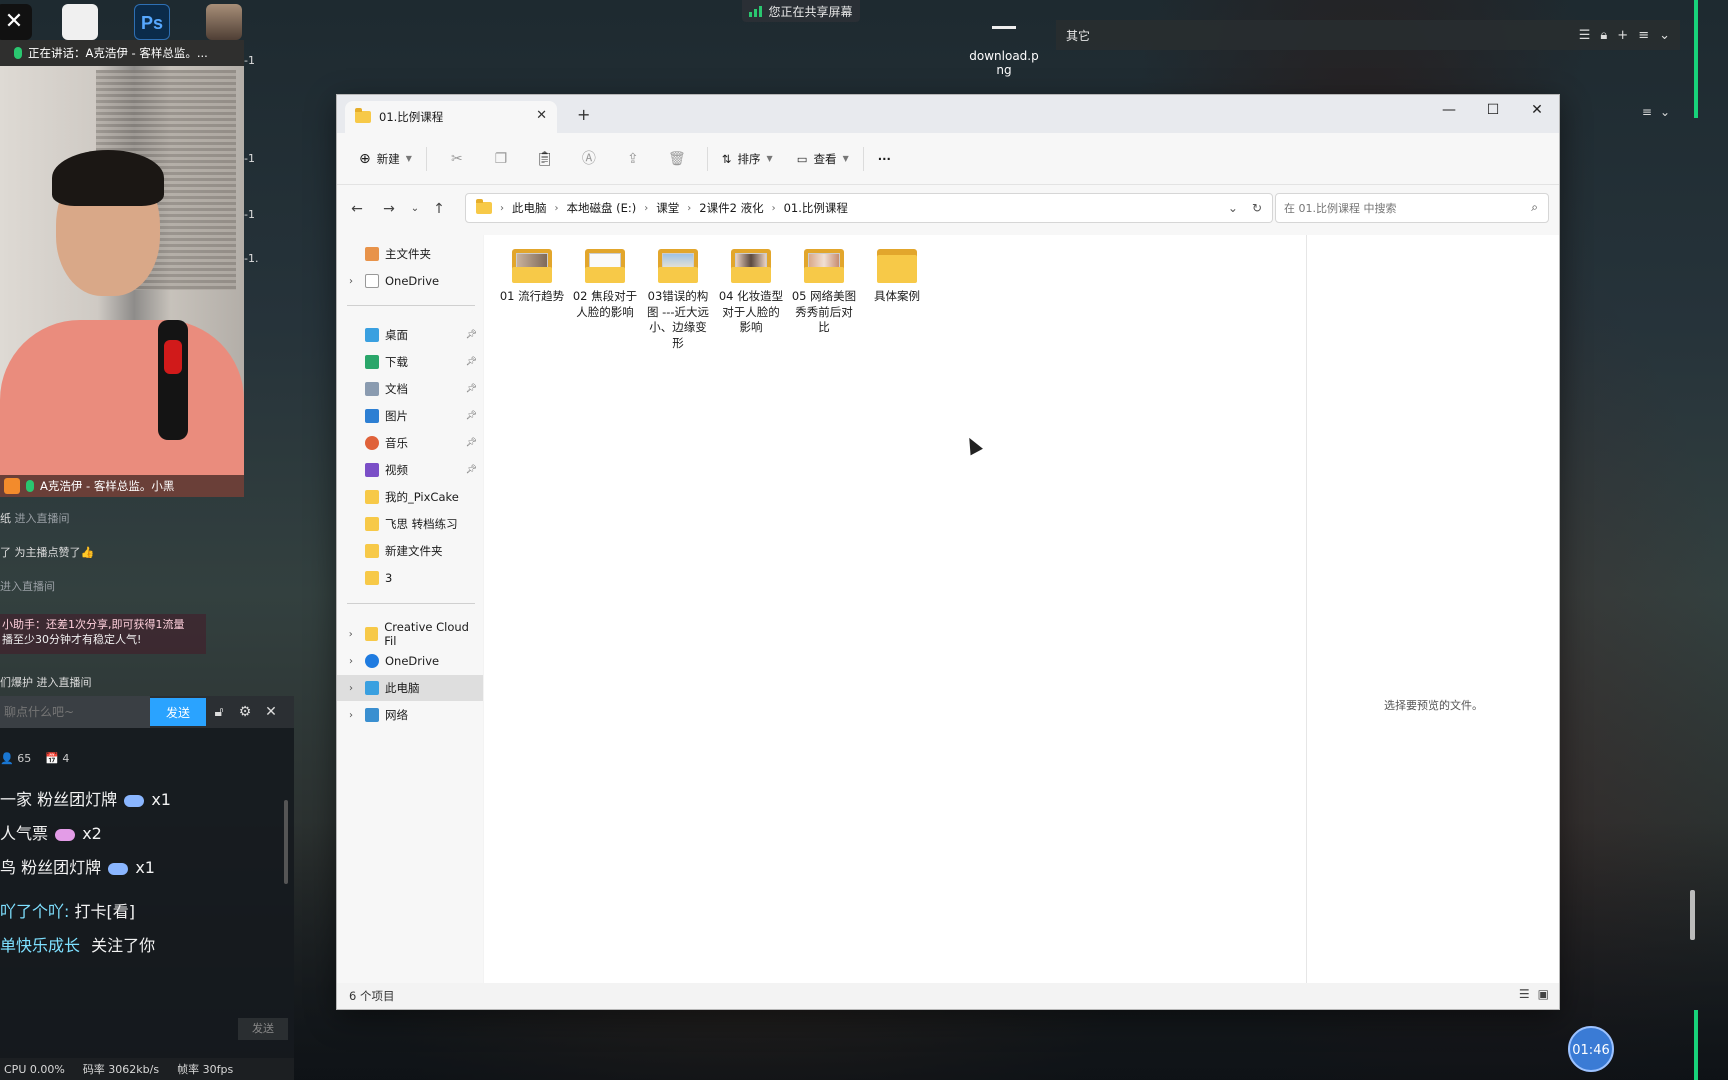  Describe the element at coordinates (439, 209) in the screenshot. I see `up-arrow-icon: ↑` at that location.